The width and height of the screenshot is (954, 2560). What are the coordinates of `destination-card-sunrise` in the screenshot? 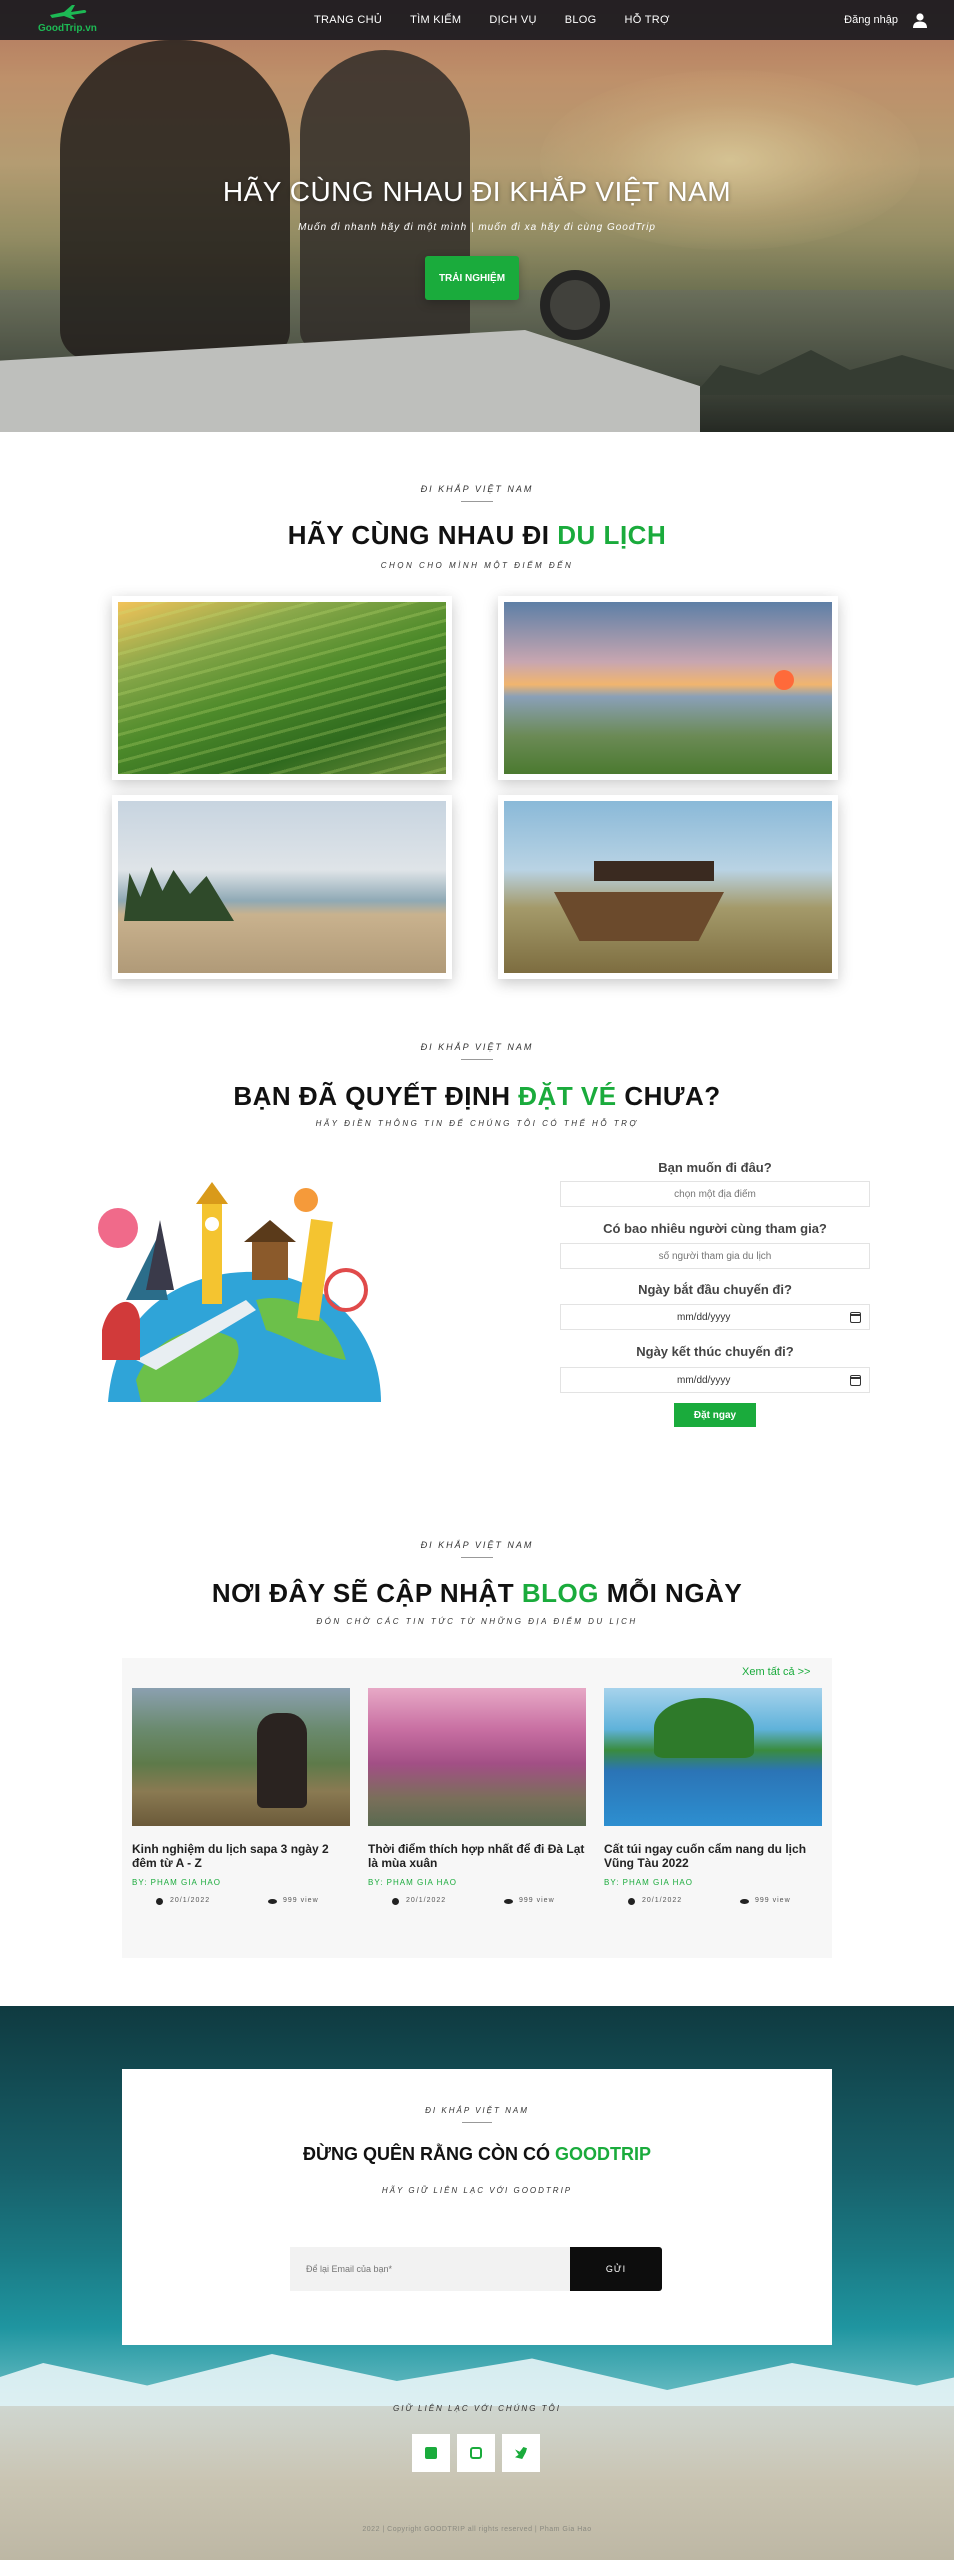 It's located at (668, 688).